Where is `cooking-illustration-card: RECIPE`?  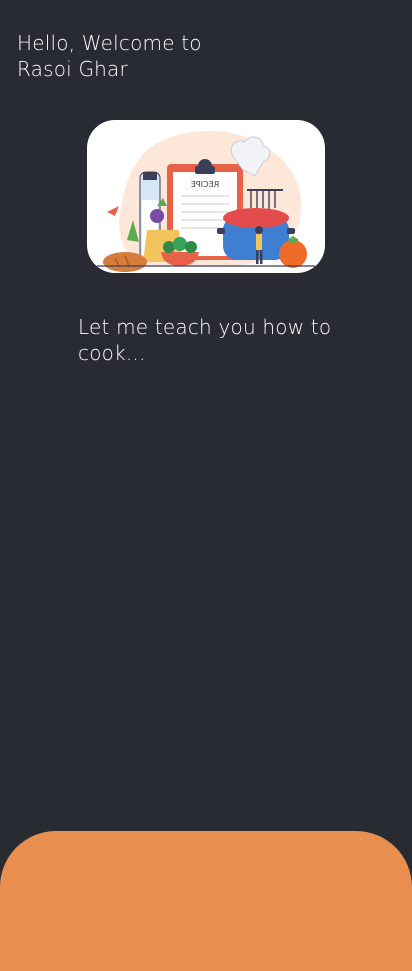
cooking-illustration-card: RECIPE is located at coordinates (206, 196).